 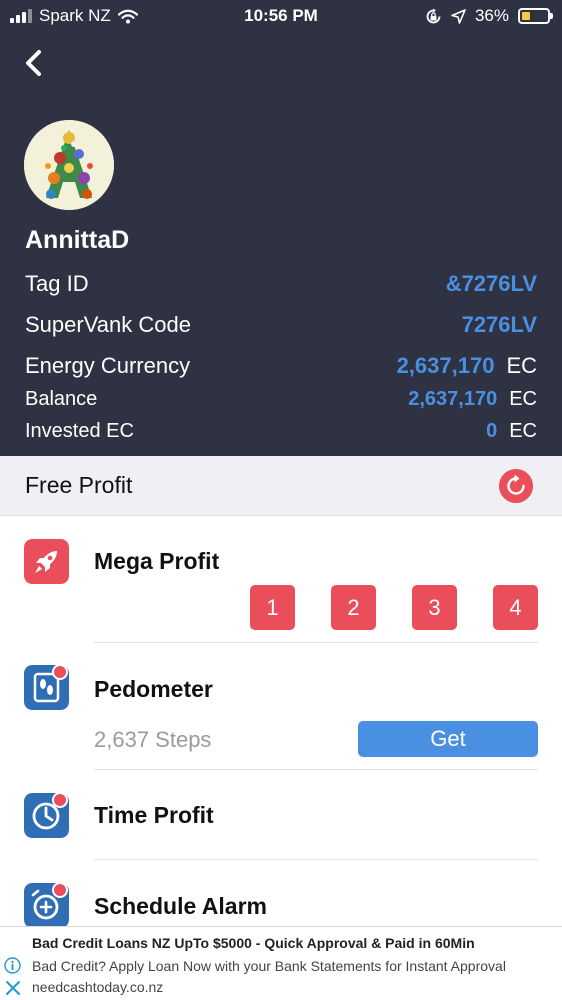 What do you see at coordinates (12, 965) in the screenshot?
I see `ad-info-icon` at bounding box center [12, 965].